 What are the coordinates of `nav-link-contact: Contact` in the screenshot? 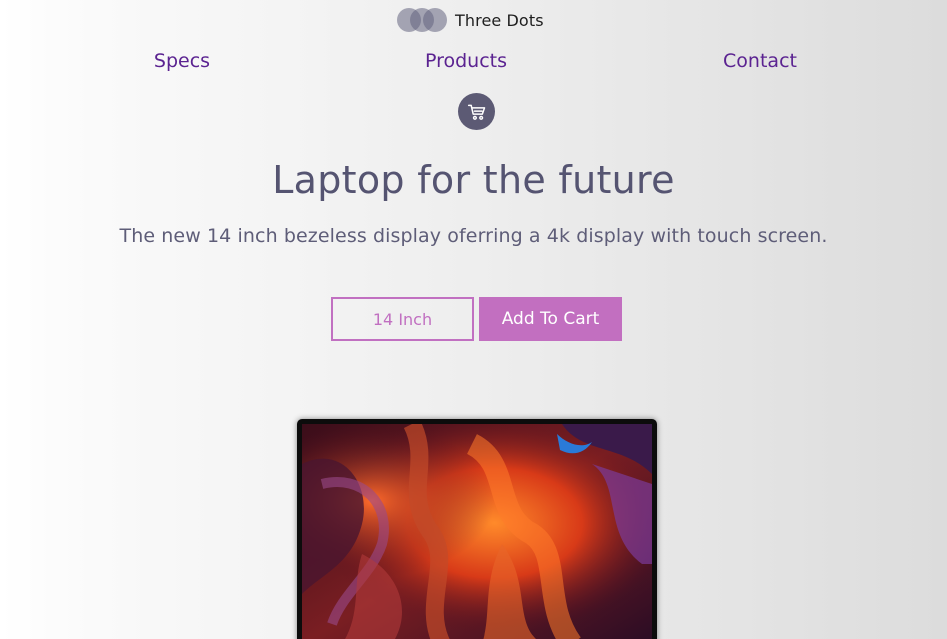 It's located at (760, 61).